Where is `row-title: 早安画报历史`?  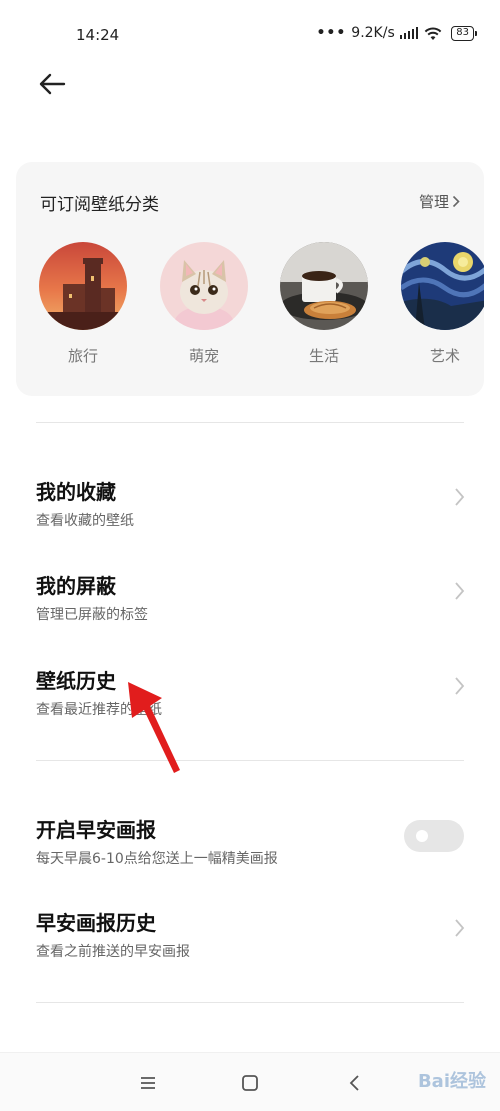
row-title: 早安画报历史 is located at coordinates (96, 923).